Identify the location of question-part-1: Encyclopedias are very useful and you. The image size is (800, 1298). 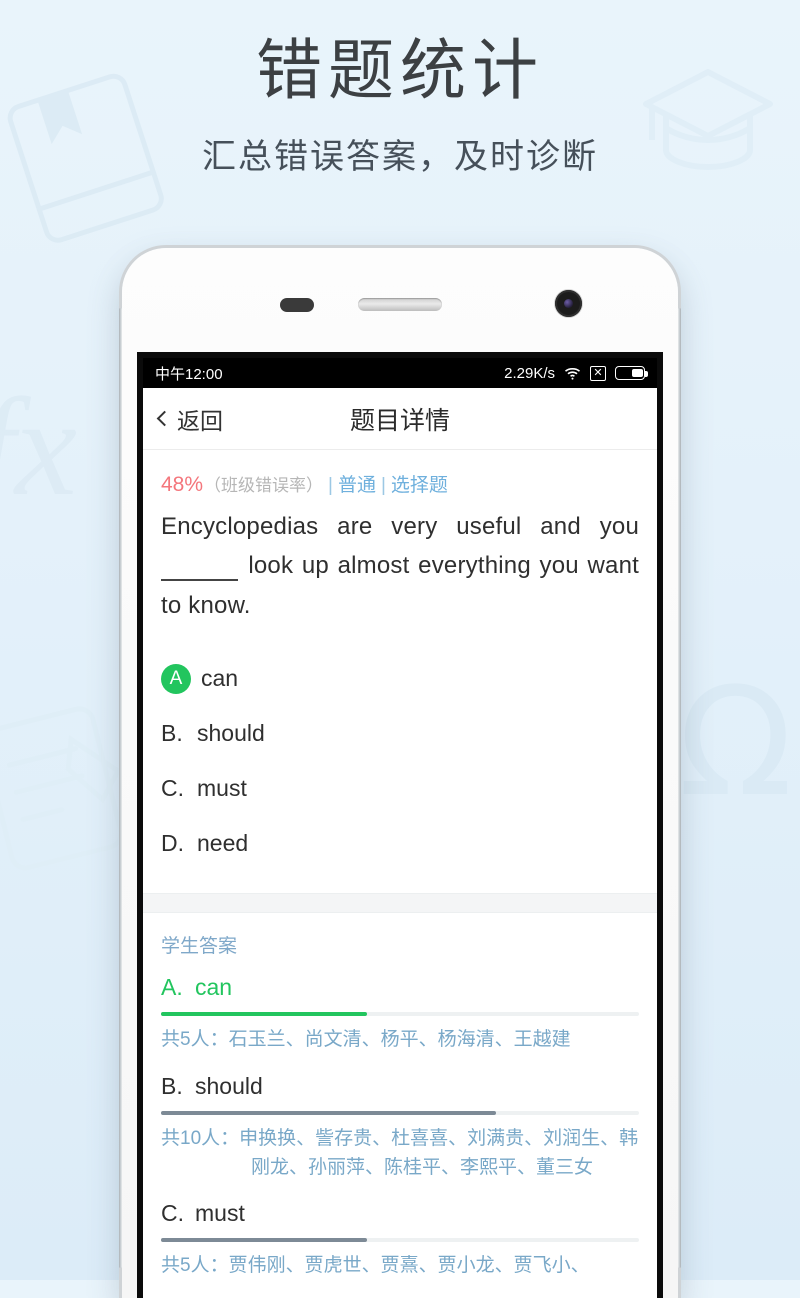
(400, 526).